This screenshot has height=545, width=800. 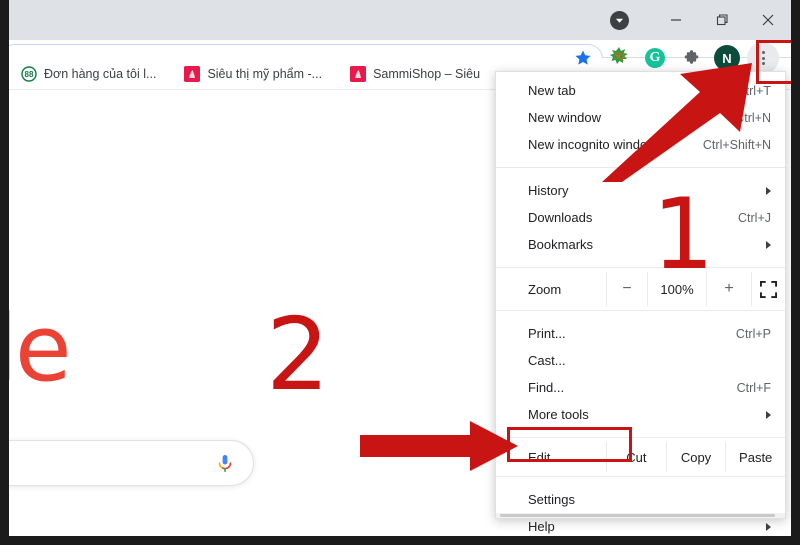 What do you see at coordinates (636, 457) in the screenshot?
I see `edit-cut-button: Cut` at bounding box center [636, 457].